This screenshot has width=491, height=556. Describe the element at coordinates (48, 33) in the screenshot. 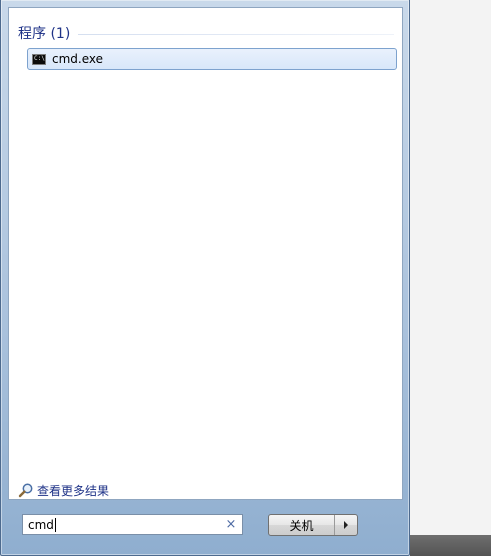

I see `group-title: 程序 (1)` at that location.